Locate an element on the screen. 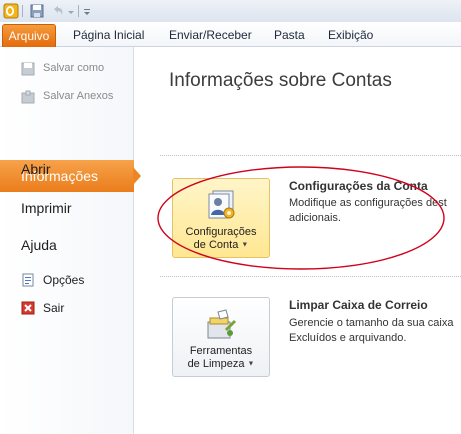 The height and width of the screenshot is (434, 461). annotation-ellipse is located at coordinates (301, 218).